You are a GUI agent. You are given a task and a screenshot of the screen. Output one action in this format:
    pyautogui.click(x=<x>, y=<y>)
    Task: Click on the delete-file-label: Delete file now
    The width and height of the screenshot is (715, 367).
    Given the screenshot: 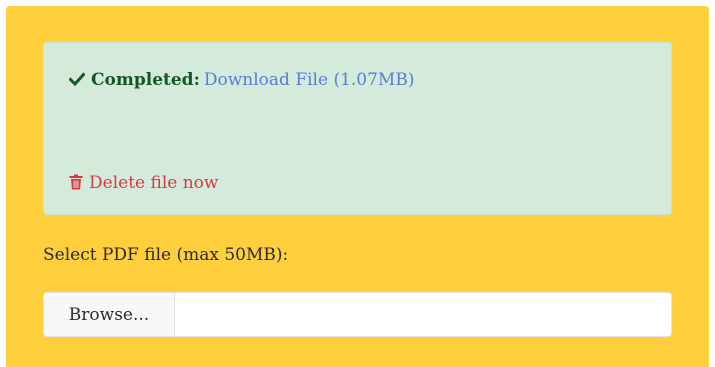 What is the action you would take?
    pyautogui.click(x=154, y=183)
    